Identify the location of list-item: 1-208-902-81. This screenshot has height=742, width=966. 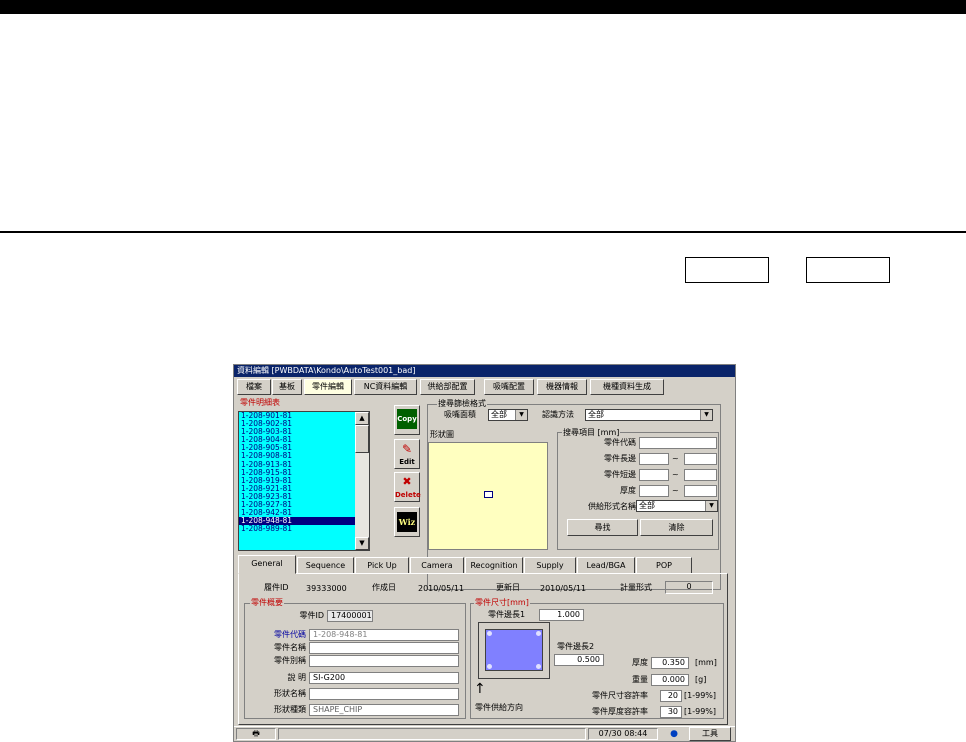
(297, 424).